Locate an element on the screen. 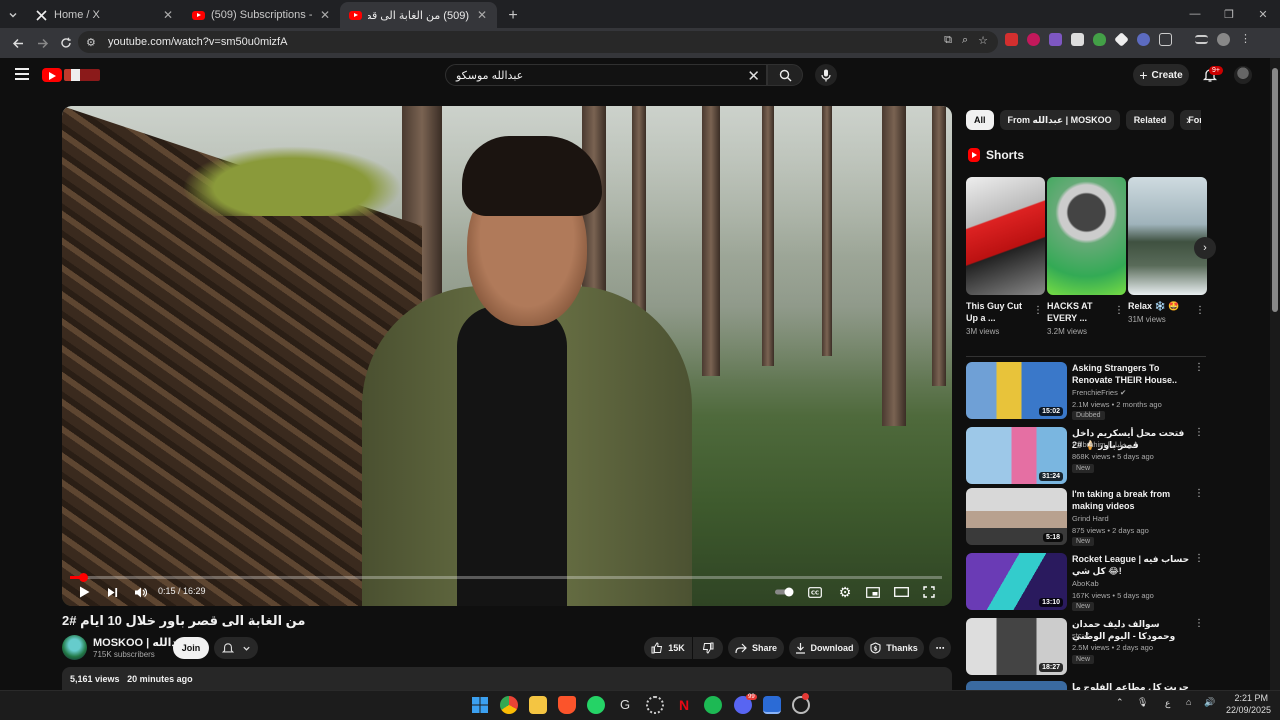  hamburger-menu-icon is located at coordinates (22, 74).